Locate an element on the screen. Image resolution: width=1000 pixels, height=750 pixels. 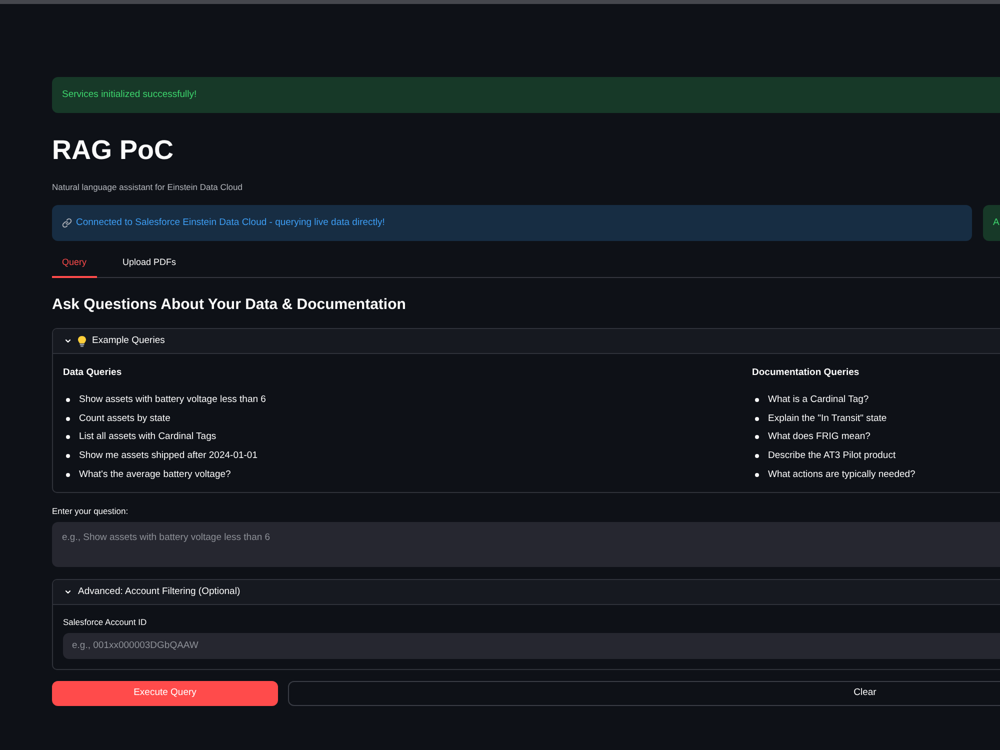
clear-button: Clear is located at coordinates (644, 693).